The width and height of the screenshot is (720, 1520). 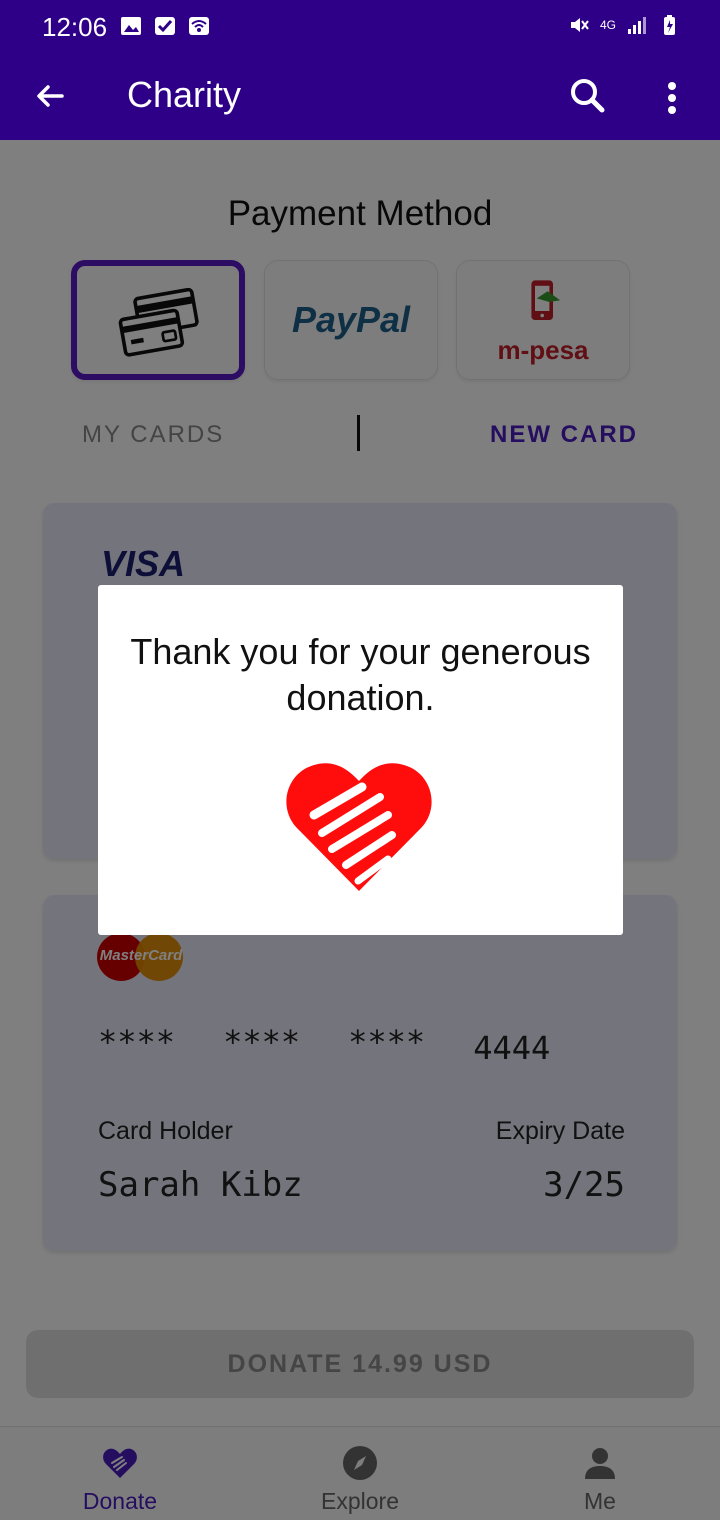 What do you see at coordinates (184, 94) in the screenshot?
I see `app-title: Charity` at bounding box center [184, 94].